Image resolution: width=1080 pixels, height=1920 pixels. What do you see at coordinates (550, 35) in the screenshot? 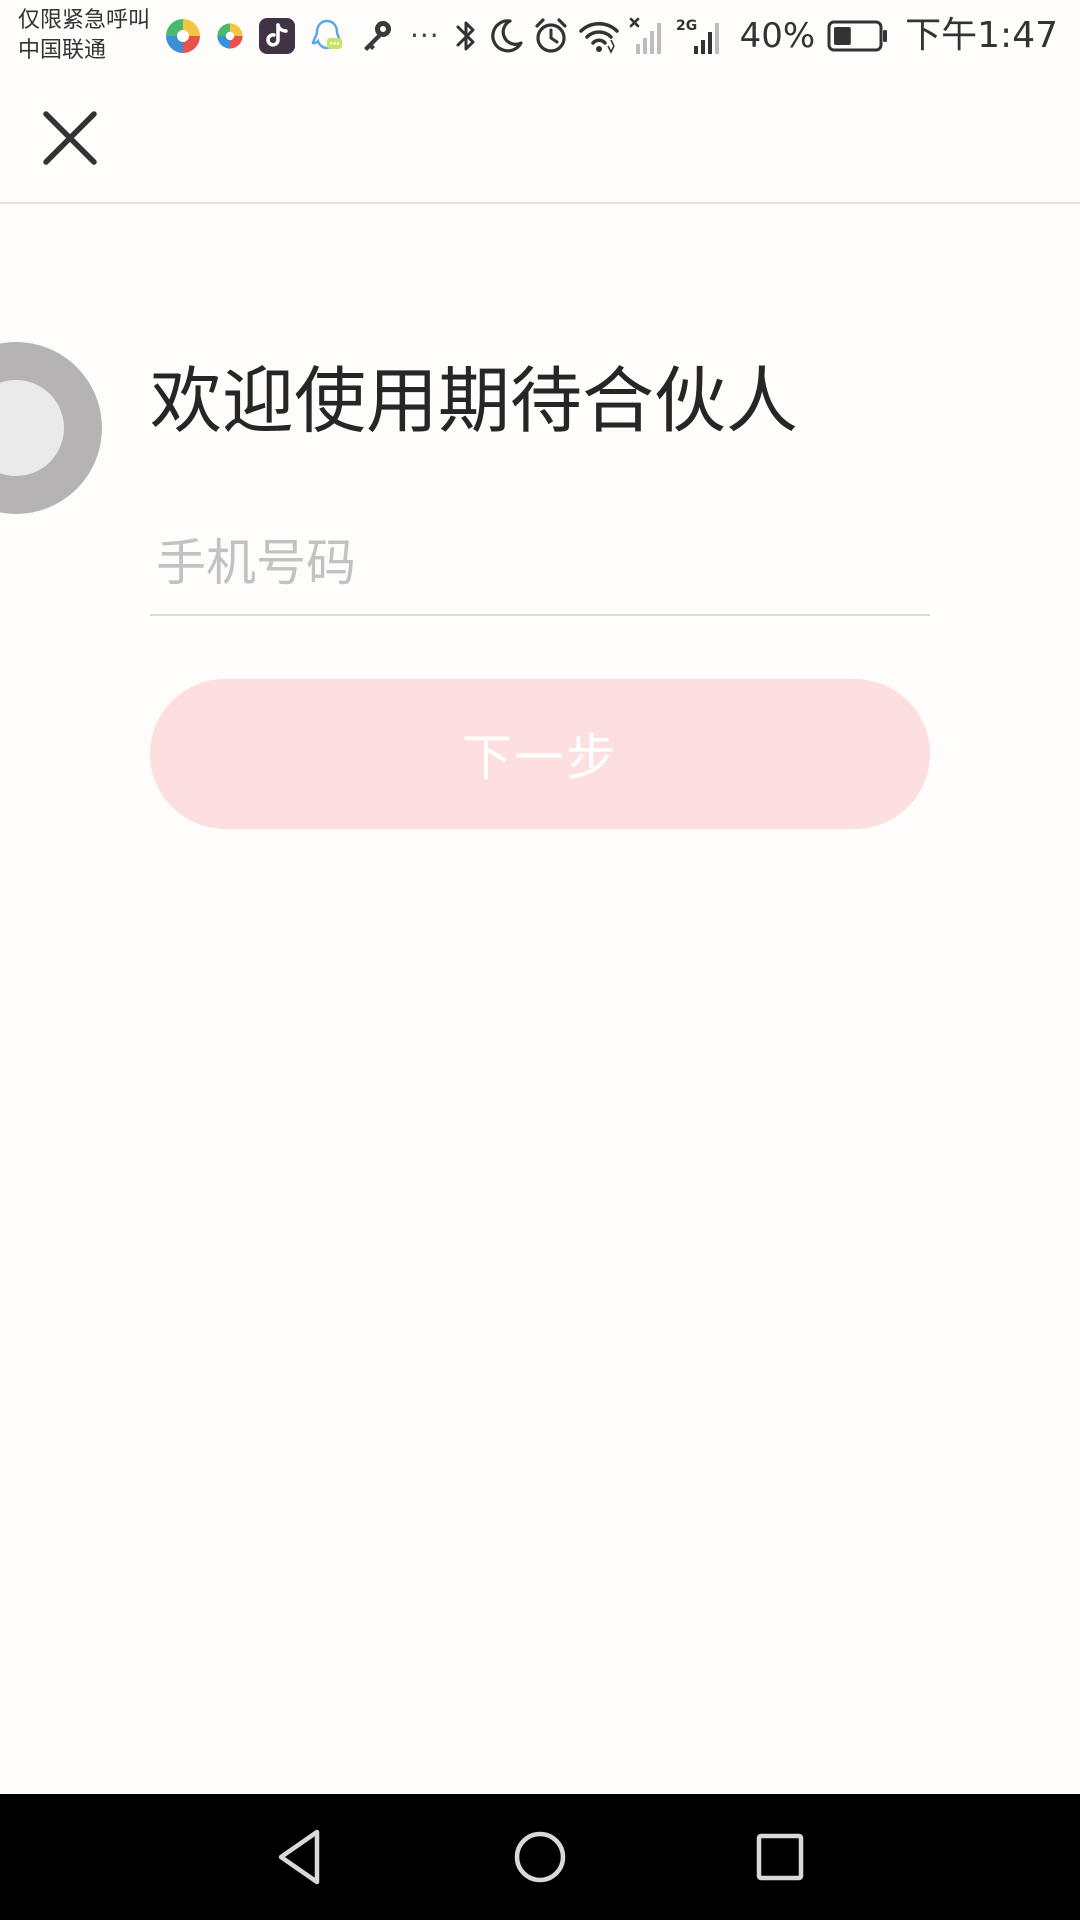
I see `alarm-icon` at bounding box center [550, 35].